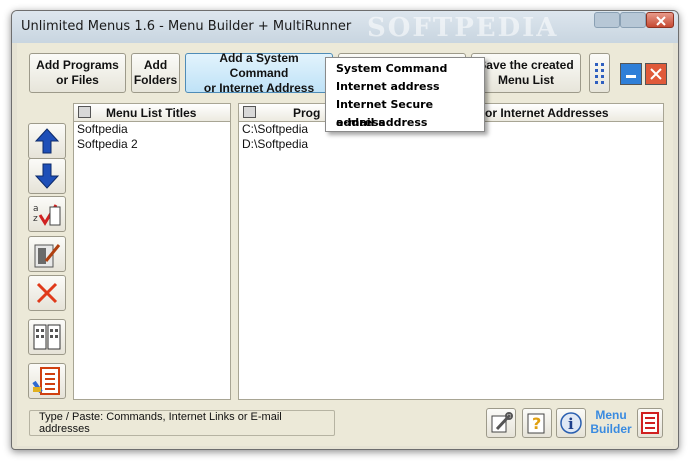 This screenshot has width=698, height=470. I want to click on wrench-icon, so click(502, 422).